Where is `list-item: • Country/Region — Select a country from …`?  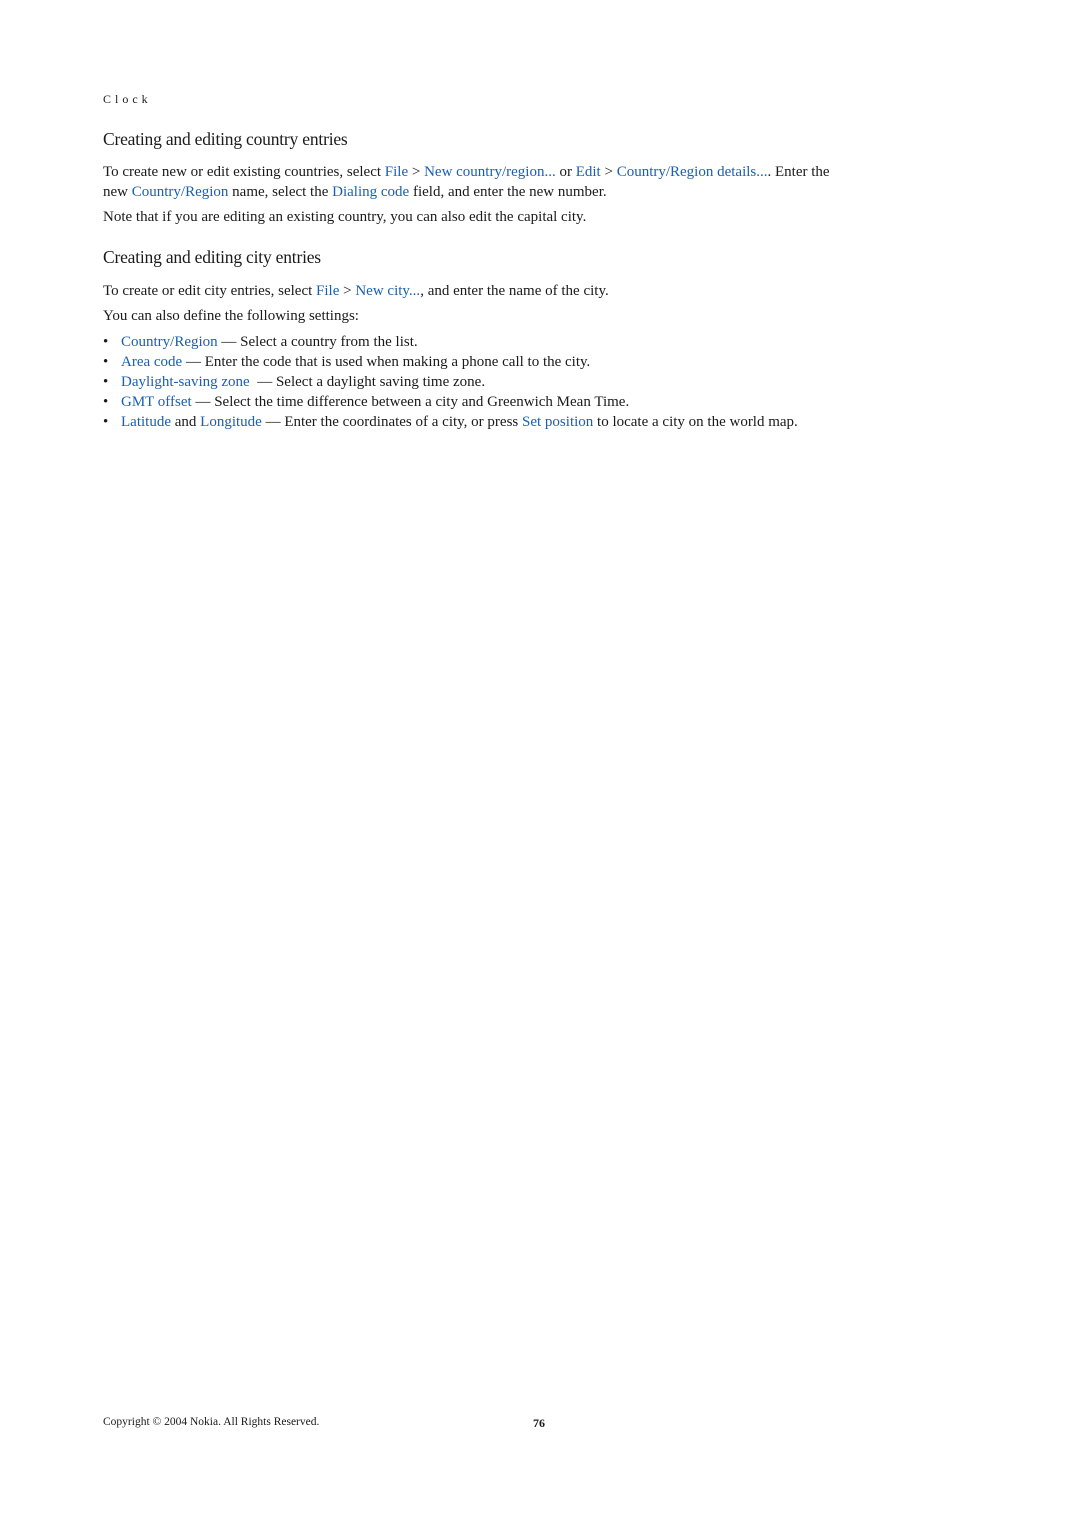
list-item: • Country/Region — Select a country from … is located at coordinates (450, 342).